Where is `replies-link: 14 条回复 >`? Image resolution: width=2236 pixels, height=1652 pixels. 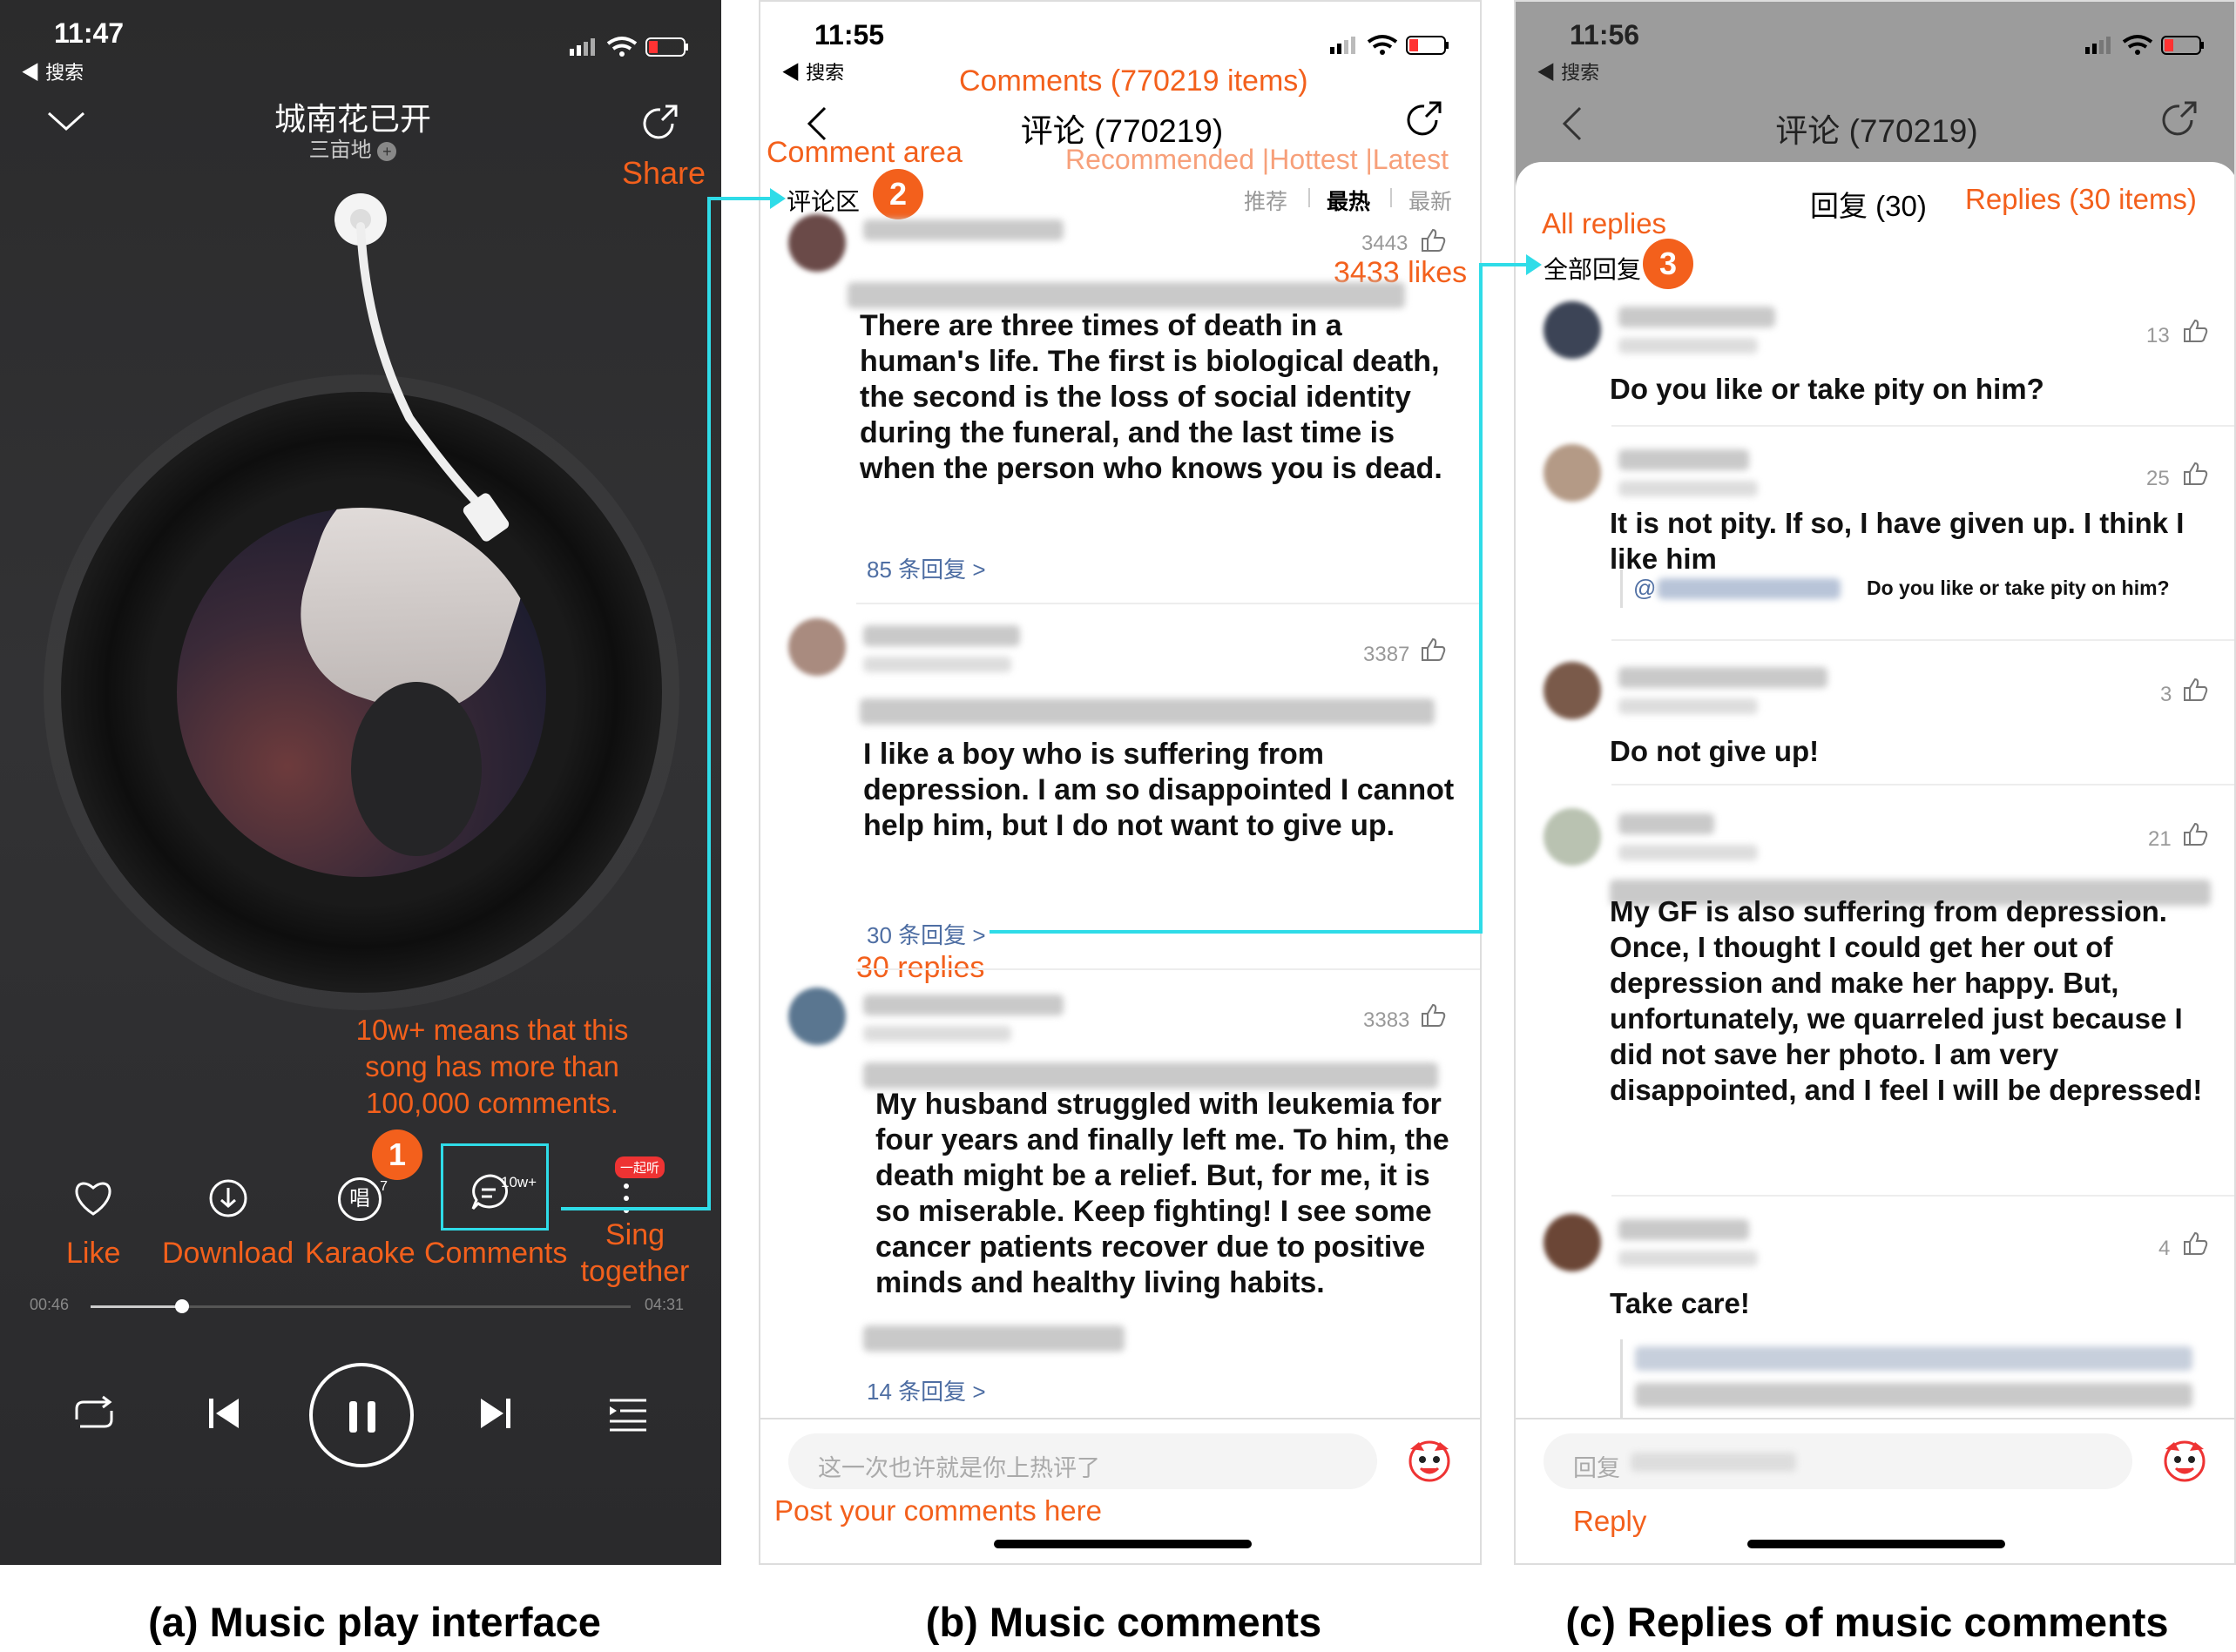 replies-link: 14 条回复 > is located at coordinates (926, 1390).